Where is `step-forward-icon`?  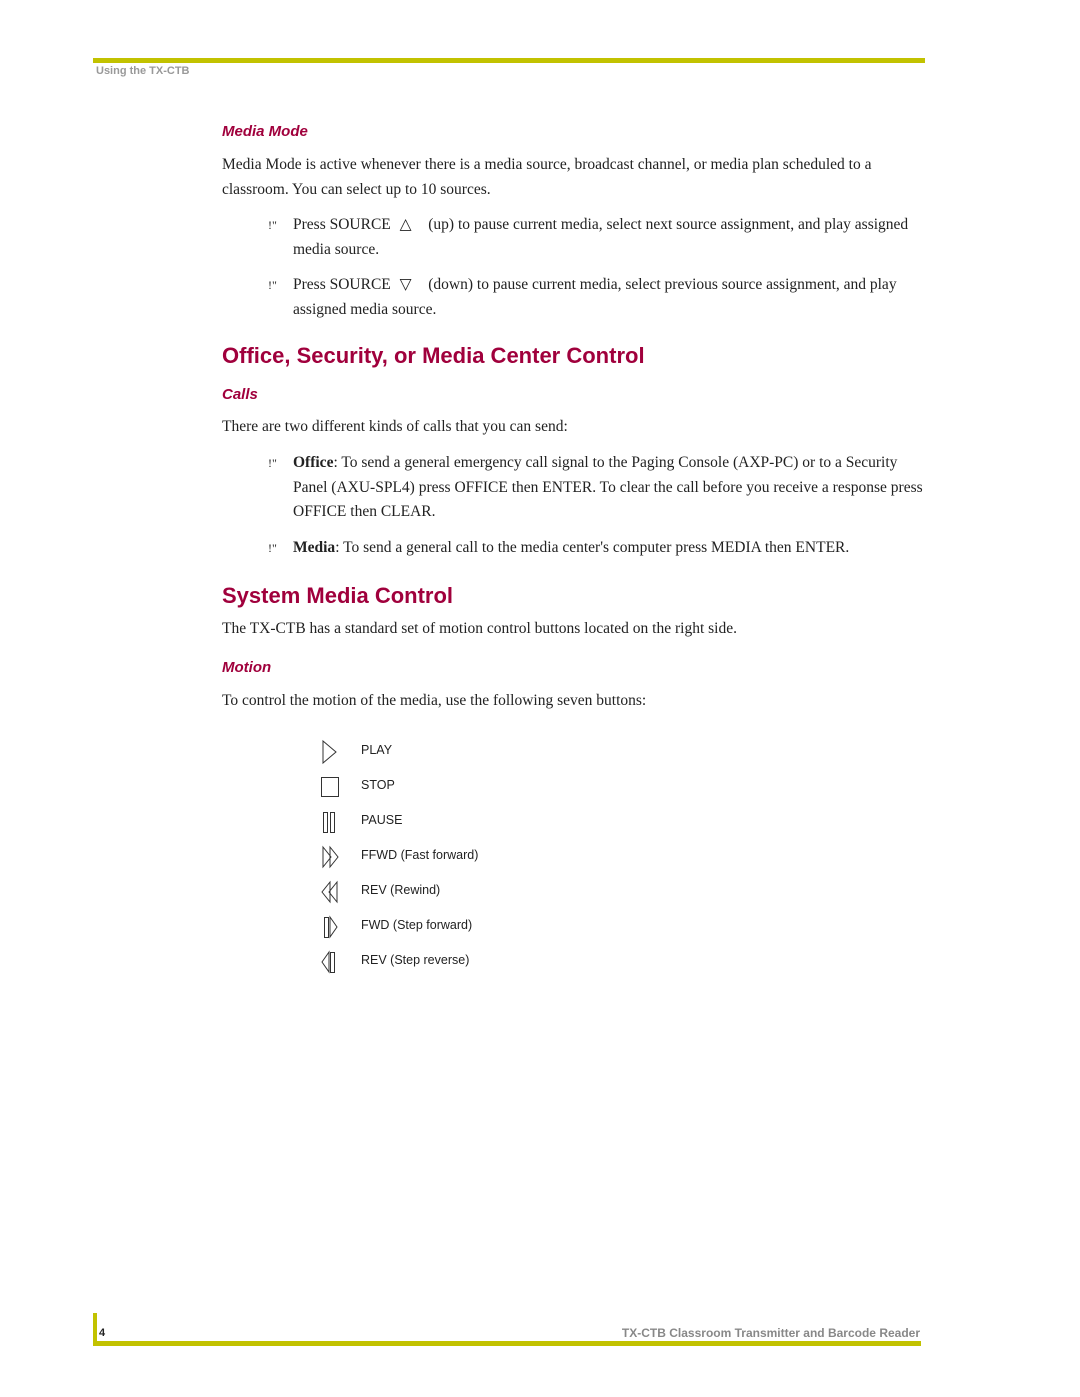
step-forward-icon is located at coordinates (331, 927).